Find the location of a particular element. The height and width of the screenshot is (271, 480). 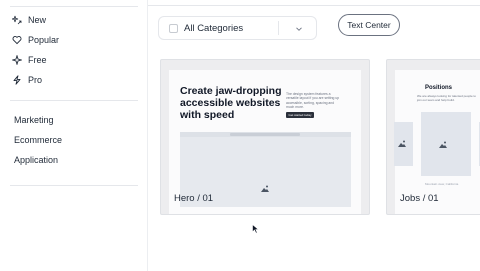

sidebar-item-label: Popular is located at coordinates (44, 40).